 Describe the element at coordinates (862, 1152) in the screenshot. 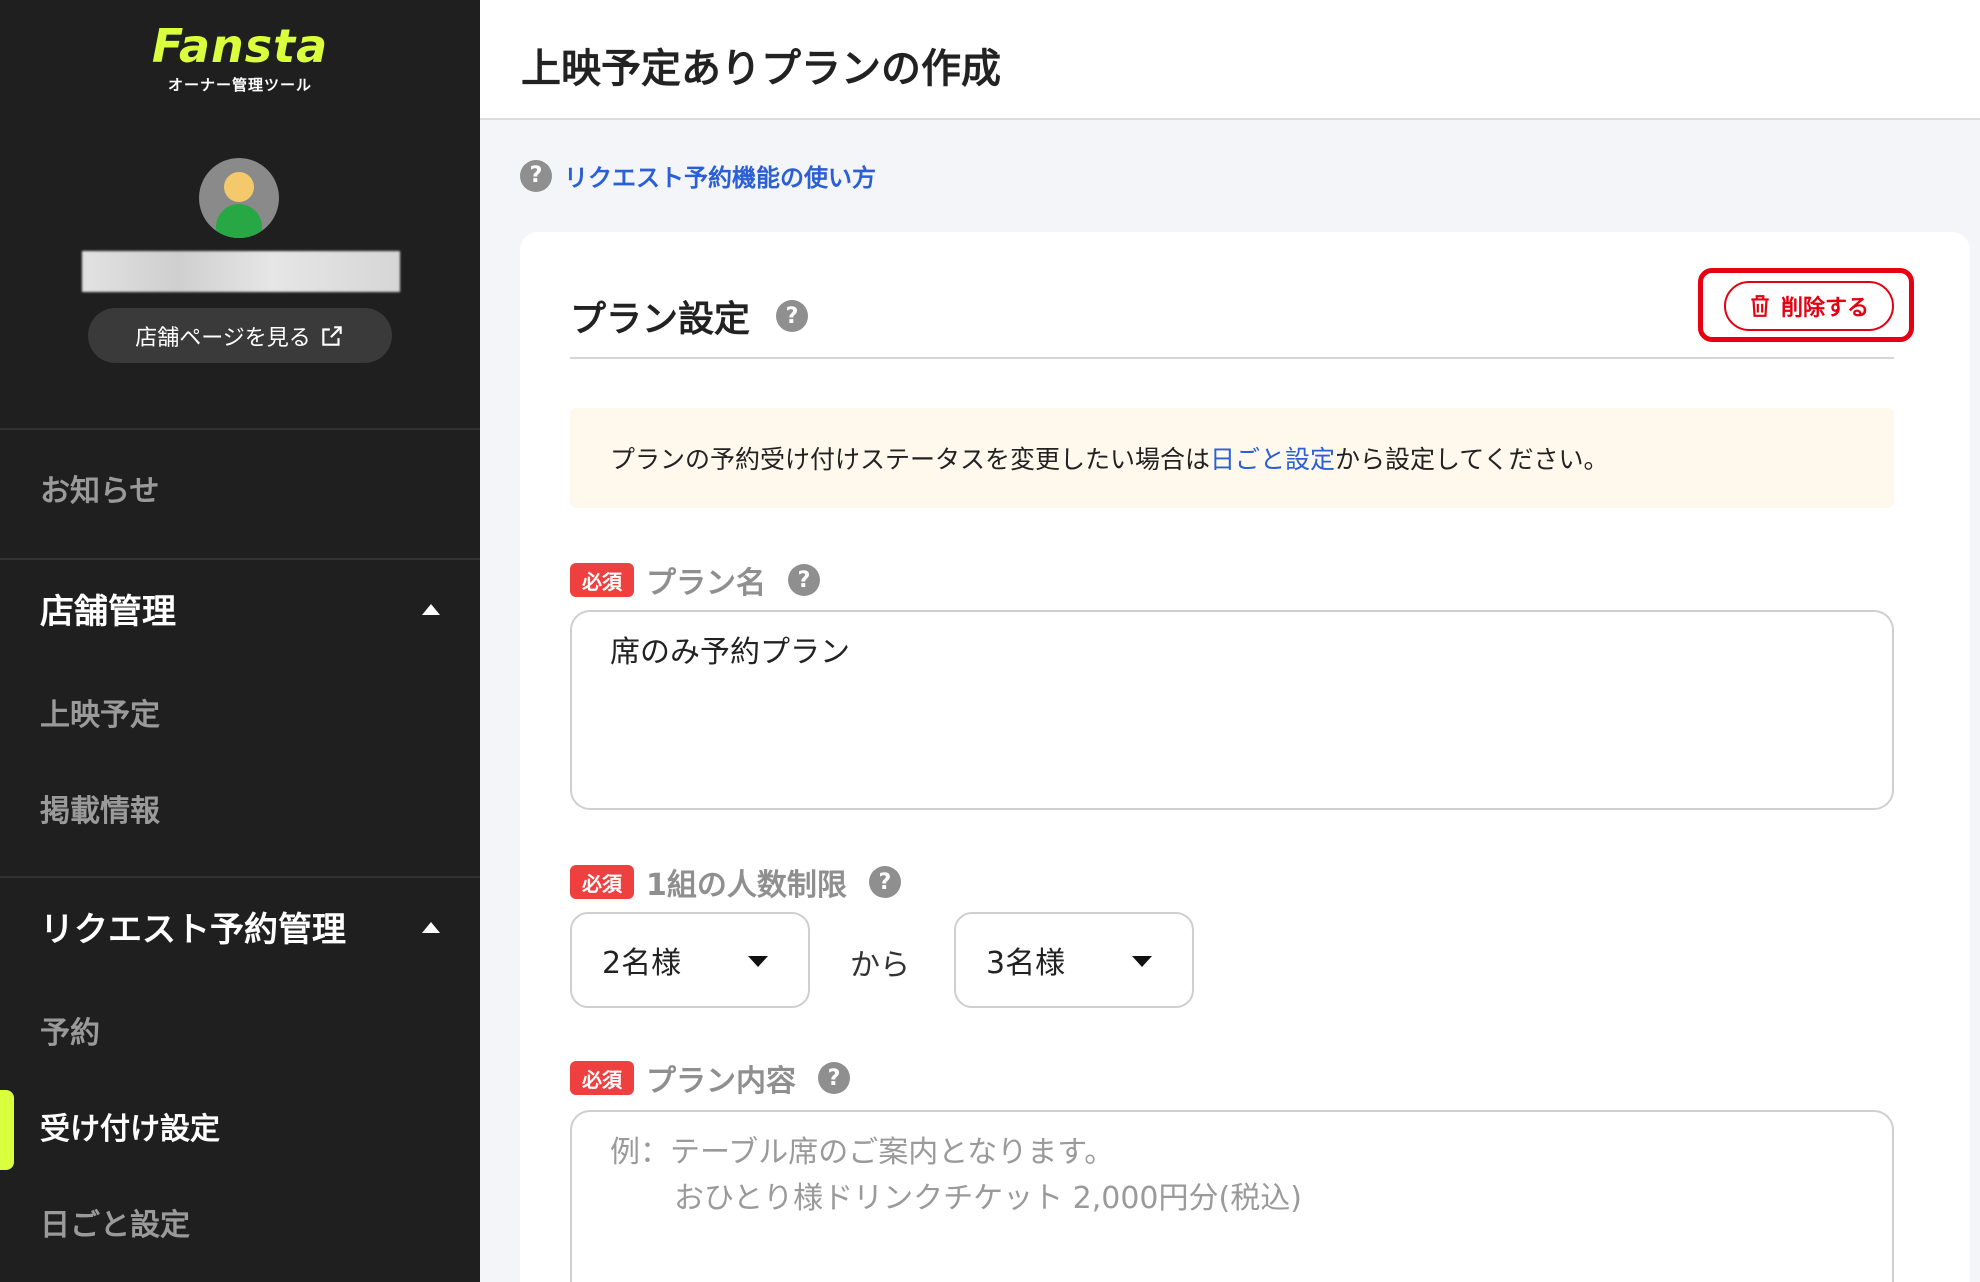

I see `plan-content-placeholder-line: 例：テーブル席のご案内となります。` at that location.